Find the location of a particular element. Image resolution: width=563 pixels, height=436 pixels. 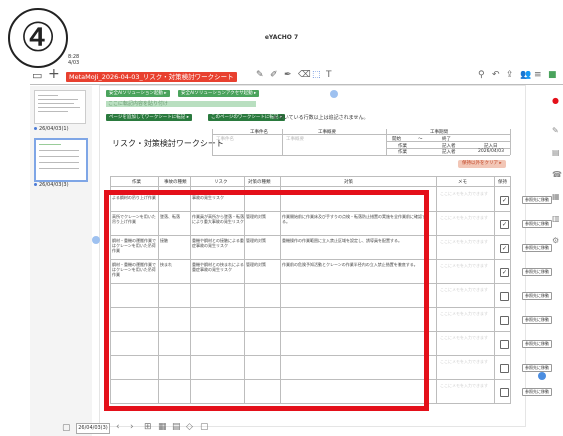

col-work: 作業 is located at coordinates (136, 182).